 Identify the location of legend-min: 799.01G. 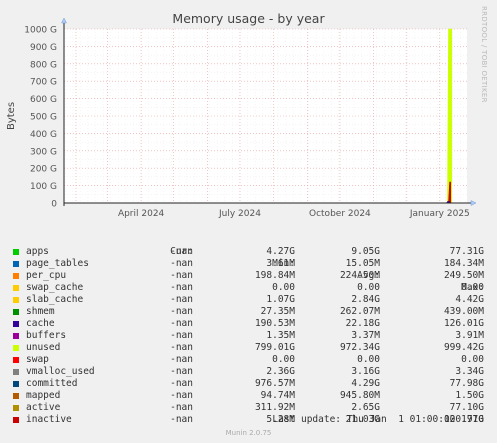
(274, 347).